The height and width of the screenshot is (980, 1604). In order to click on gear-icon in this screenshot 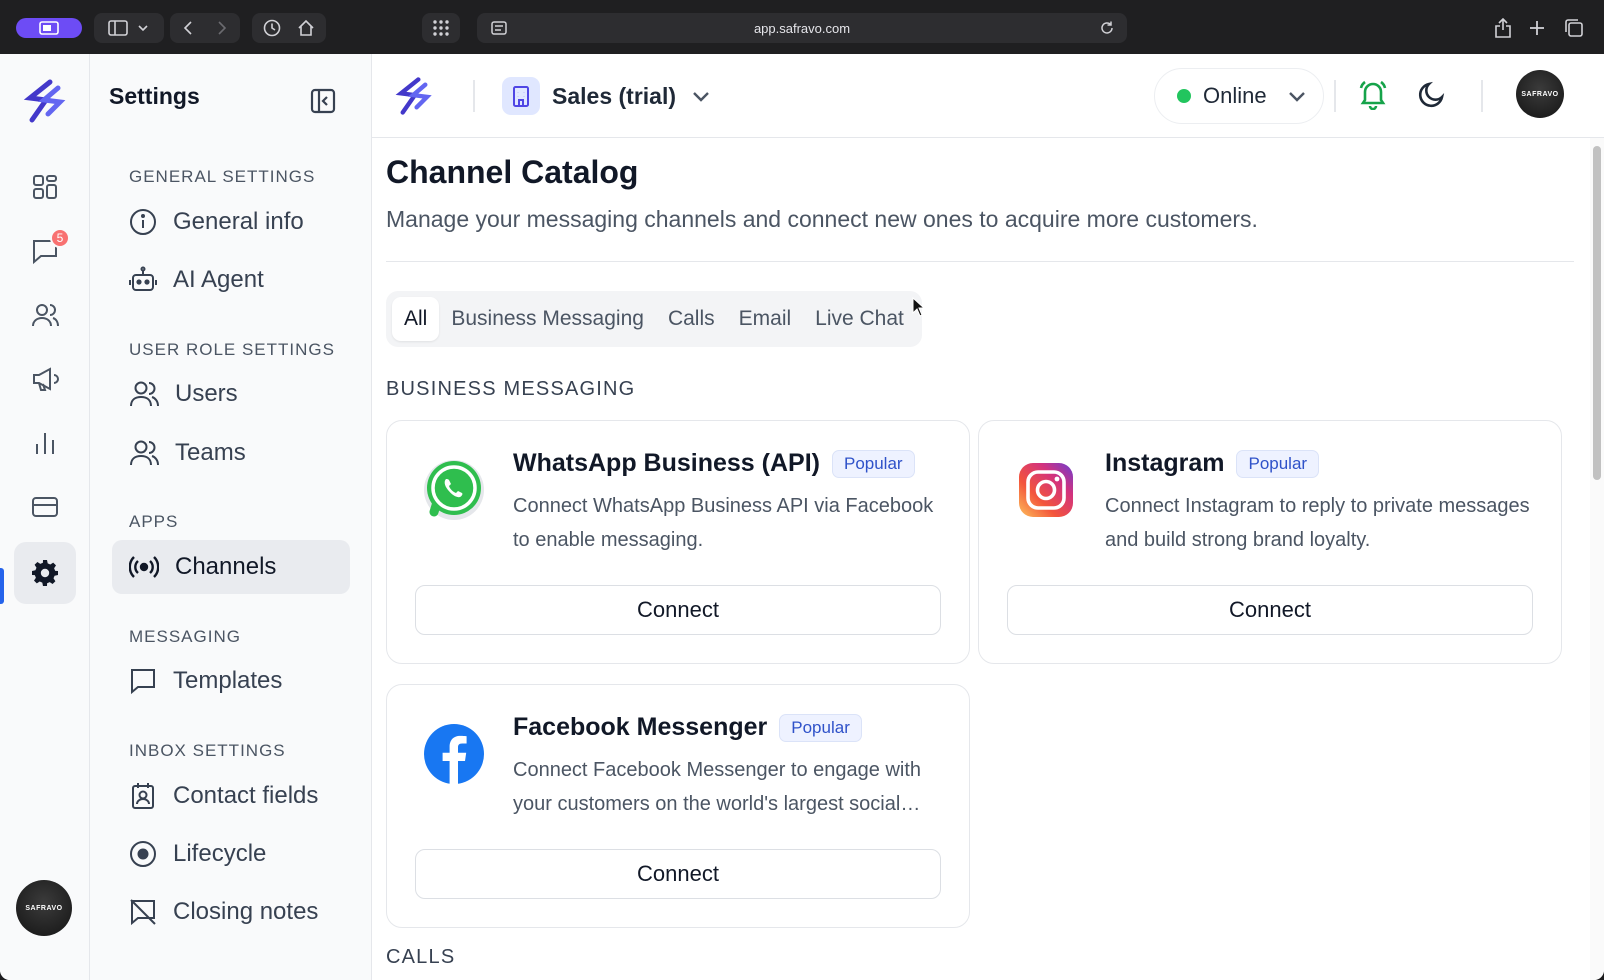, I will do `click(45, 573)`.